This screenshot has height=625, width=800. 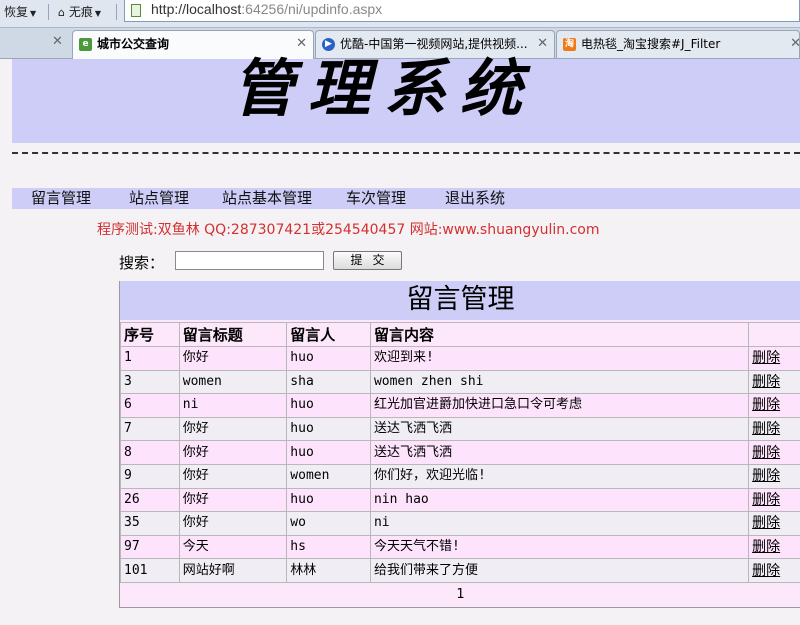 What do you see at coordinates (233, 570) in the screenshot?
I see `cell-title: 网站好啊` at bounding box center [233, 570].